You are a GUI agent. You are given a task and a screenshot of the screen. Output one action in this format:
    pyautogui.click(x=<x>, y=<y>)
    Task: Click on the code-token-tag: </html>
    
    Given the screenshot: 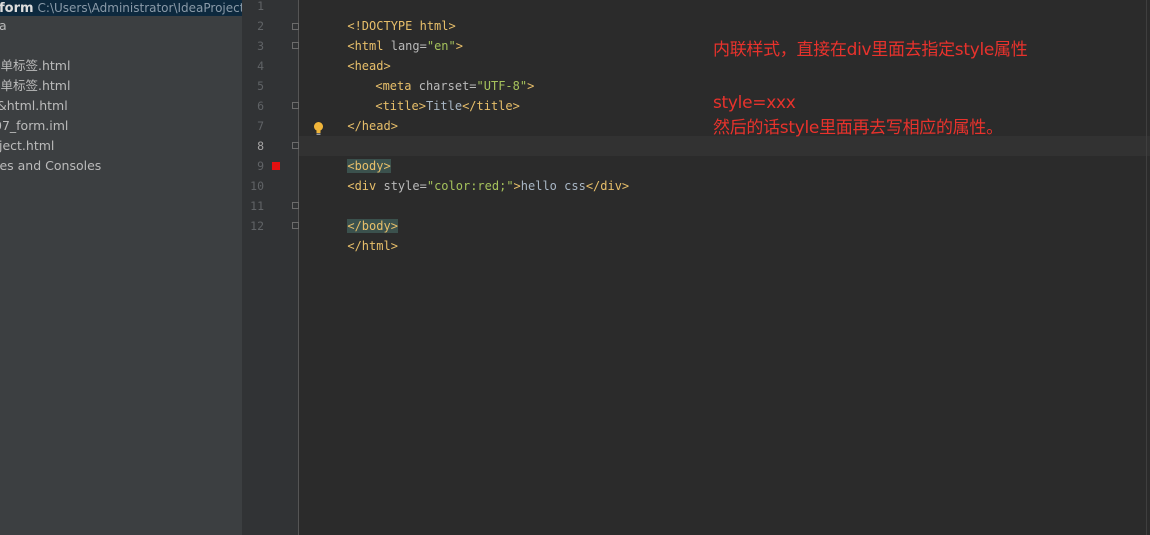 What is the action you would take?
    pyautogui.click(x=372, y=246)
    